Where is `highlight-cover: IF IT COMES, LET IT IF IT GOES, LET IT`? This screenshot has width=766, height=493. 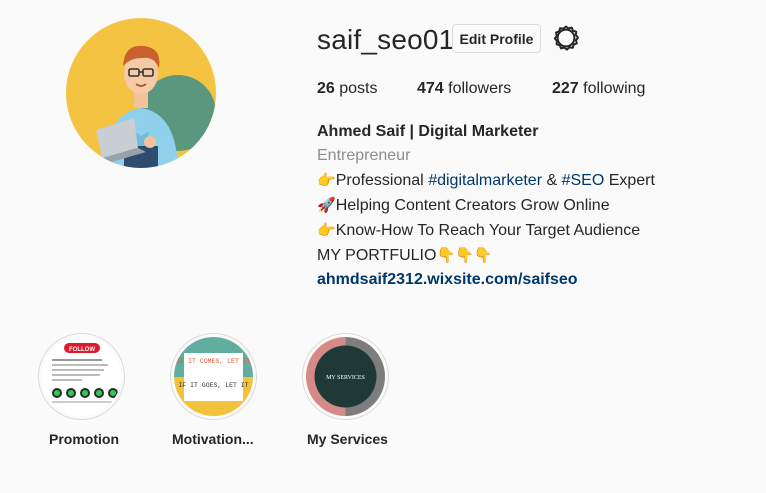
highlight-cover: IF IT COMES, LET IT IF IT GOES, LET IT is located at coordinates (213, 376).